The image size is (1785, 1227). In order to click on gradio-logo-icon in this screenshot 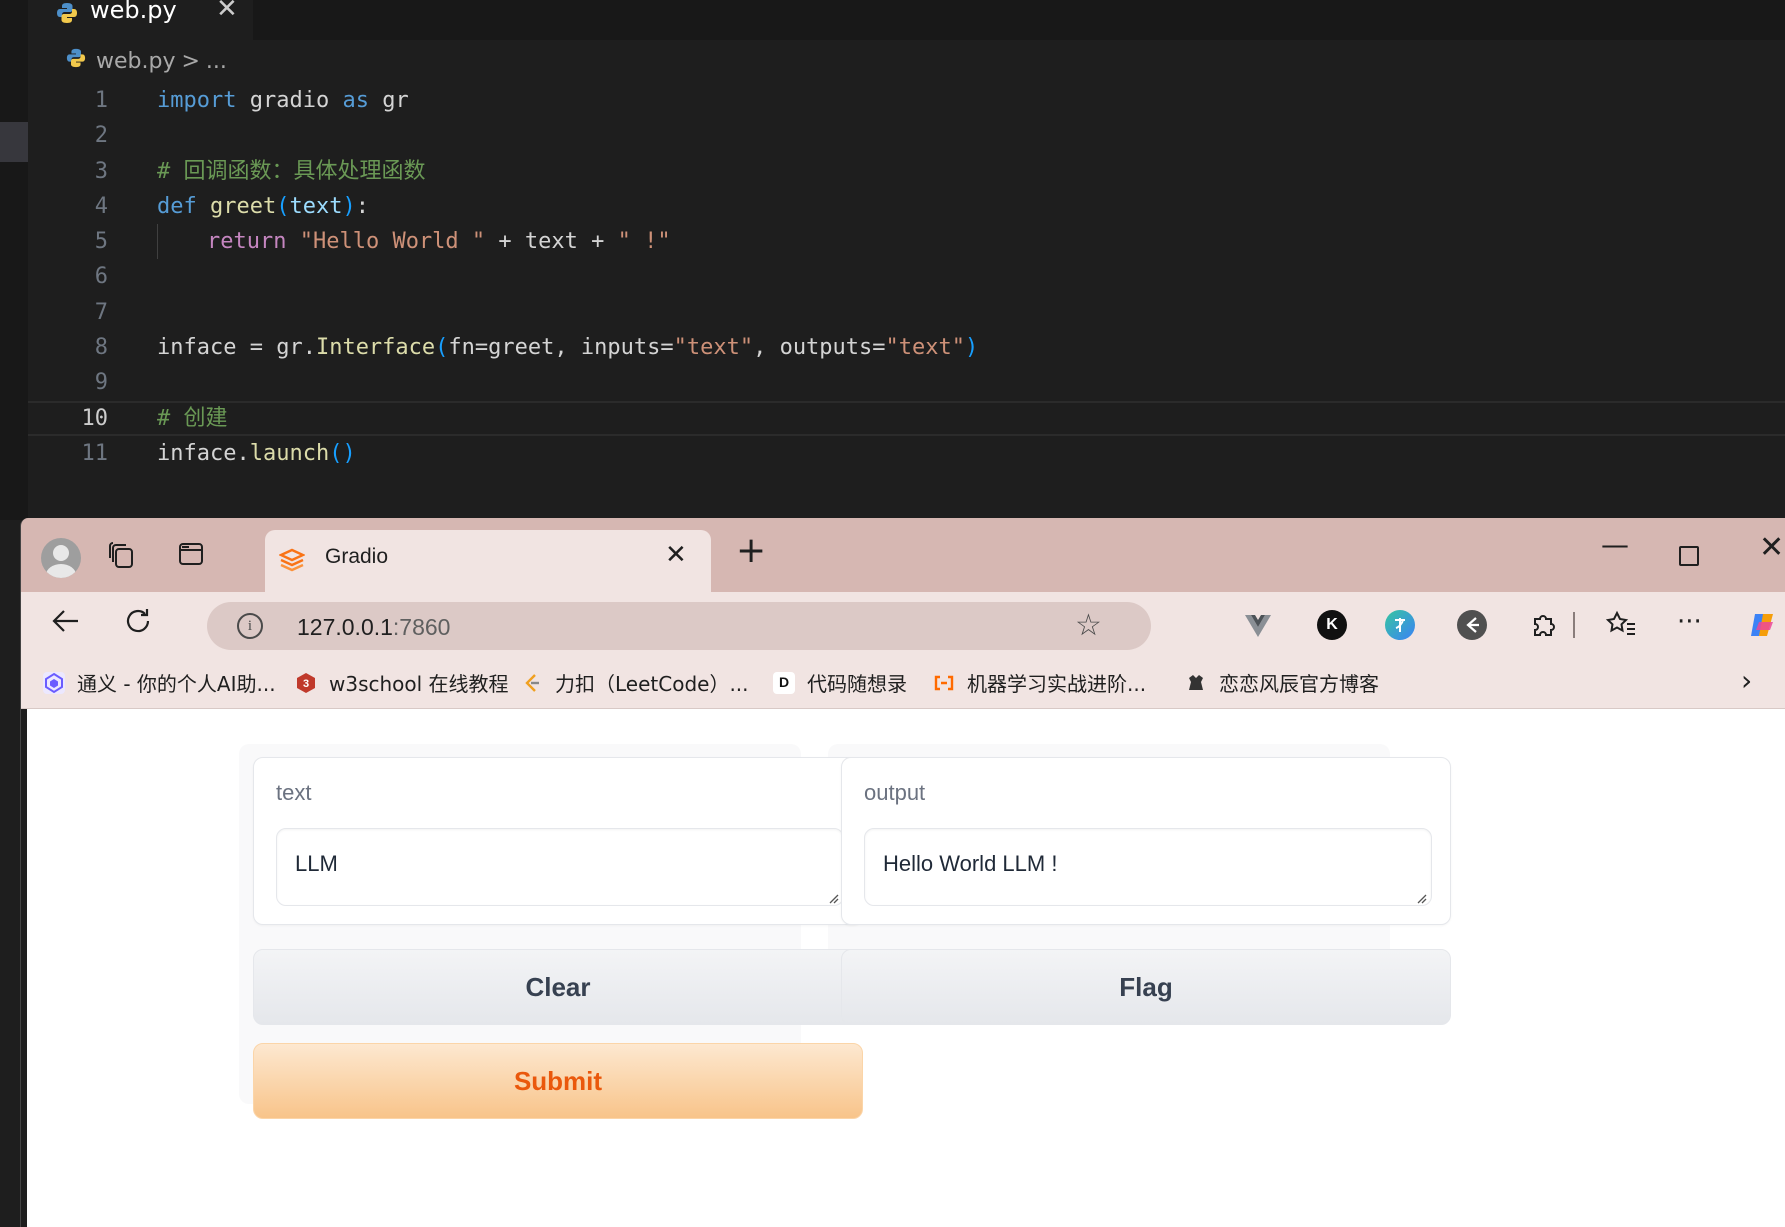, I will do `click(292, 562)`.